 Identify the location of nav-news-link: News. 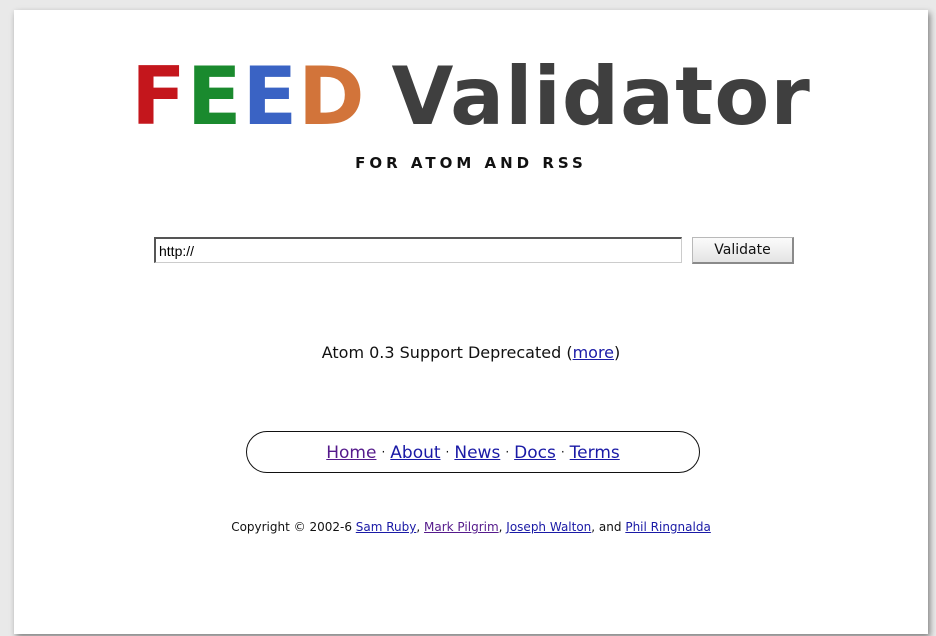
(477, 453).